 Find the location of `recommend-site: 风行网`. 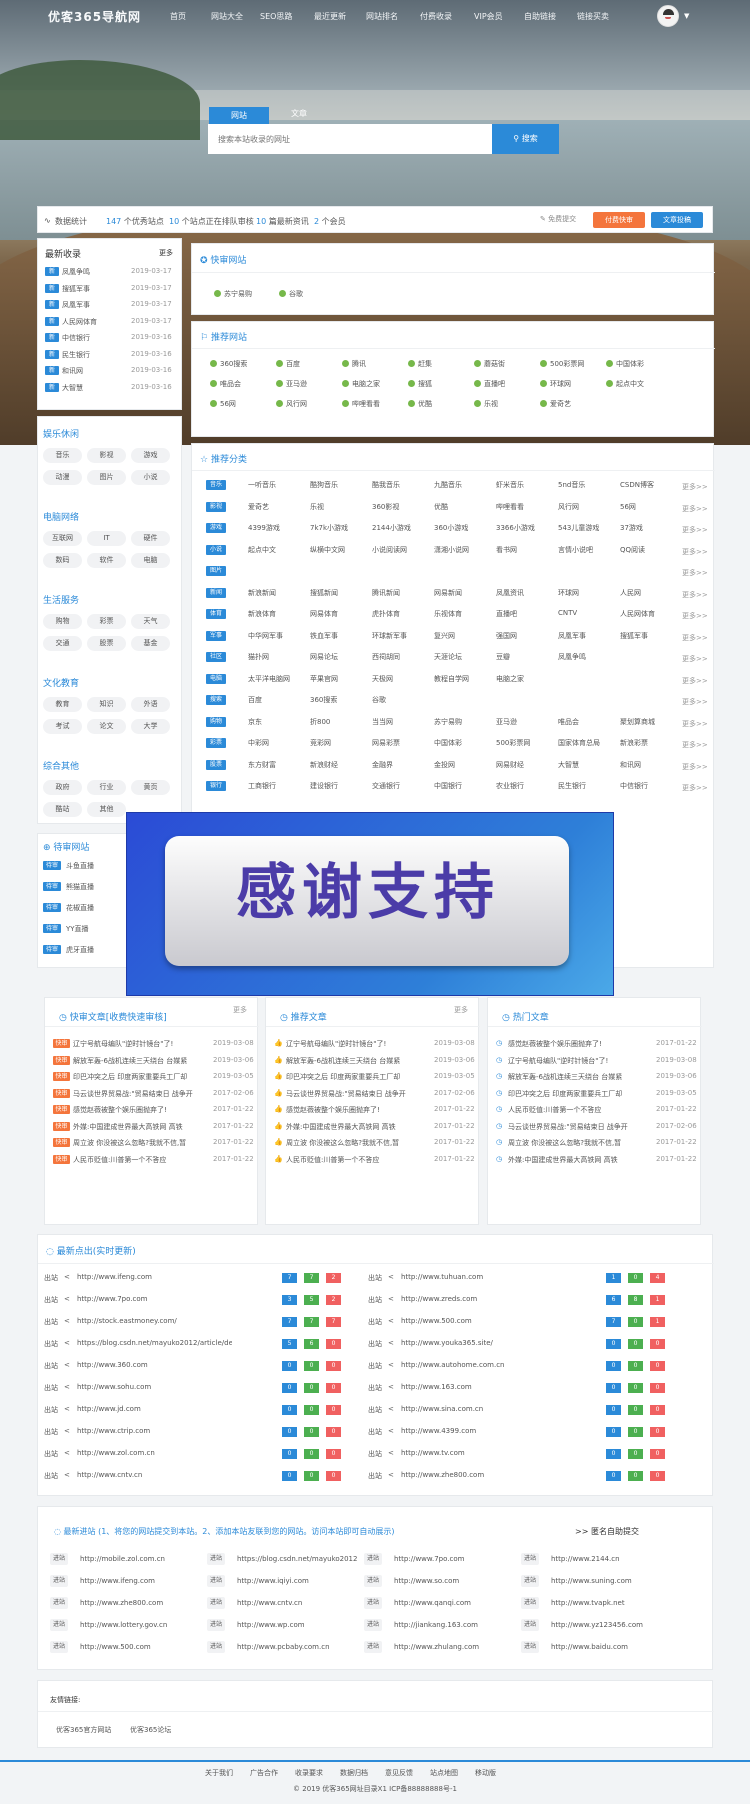

recommend-site: 风行网 is located at coordinates (307, 404).